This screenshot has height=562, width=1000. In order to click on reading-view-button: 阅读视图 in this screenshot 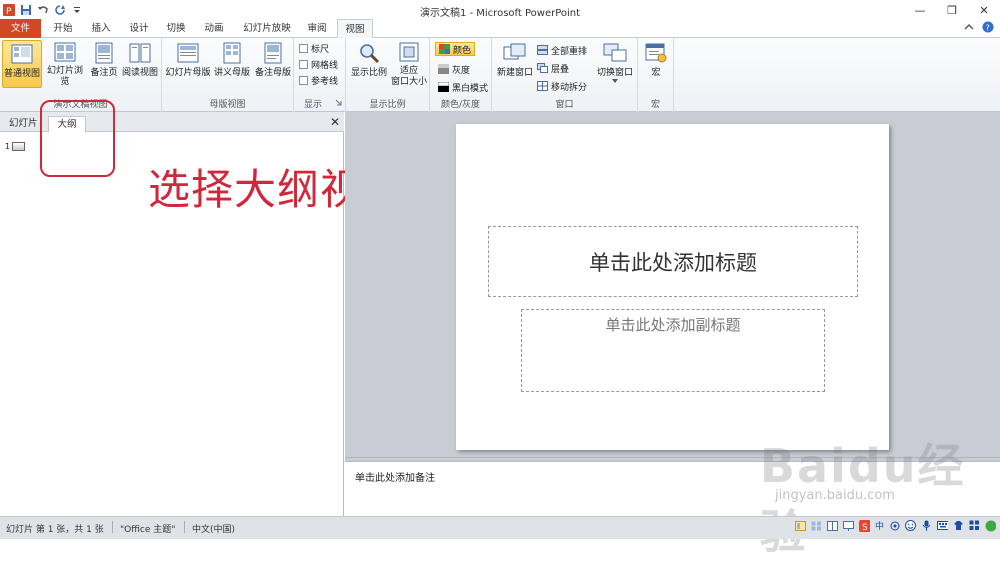, I will do `click(140, 64)`.